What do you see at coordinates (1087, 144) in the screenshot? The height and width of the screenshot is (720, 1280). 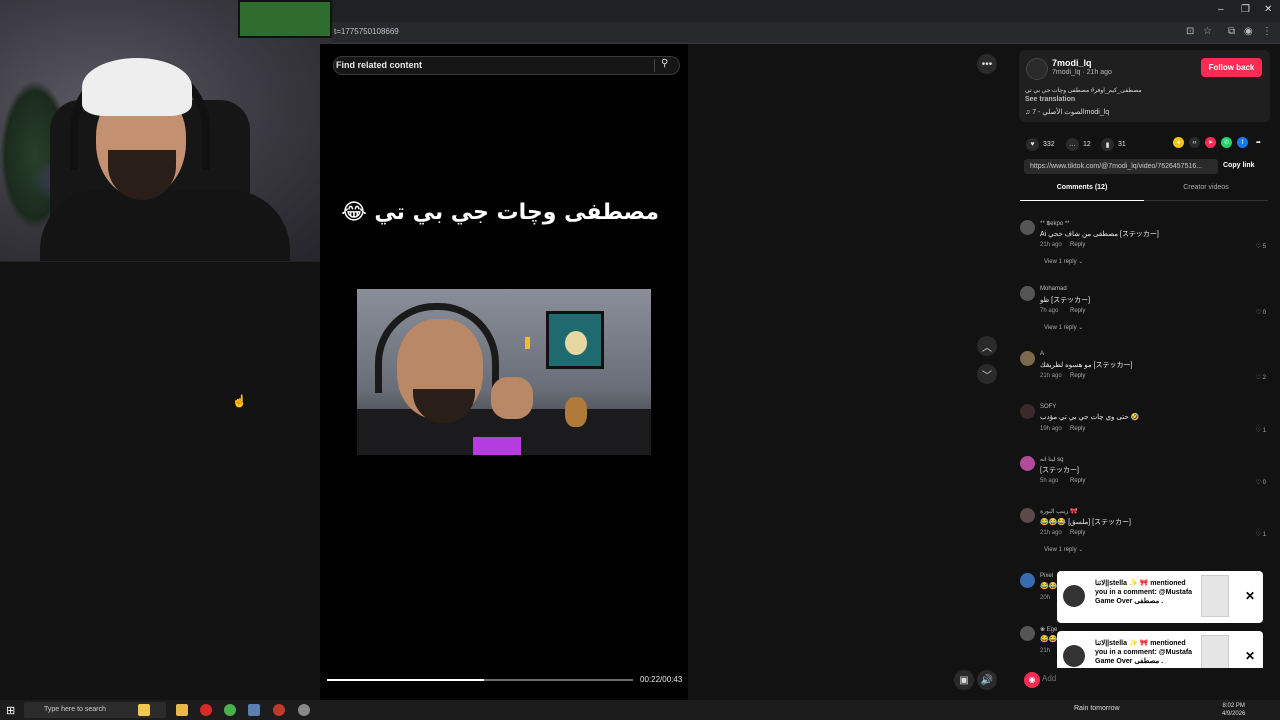 I see `comment-count: 12` at bounding box center [1087, 144].